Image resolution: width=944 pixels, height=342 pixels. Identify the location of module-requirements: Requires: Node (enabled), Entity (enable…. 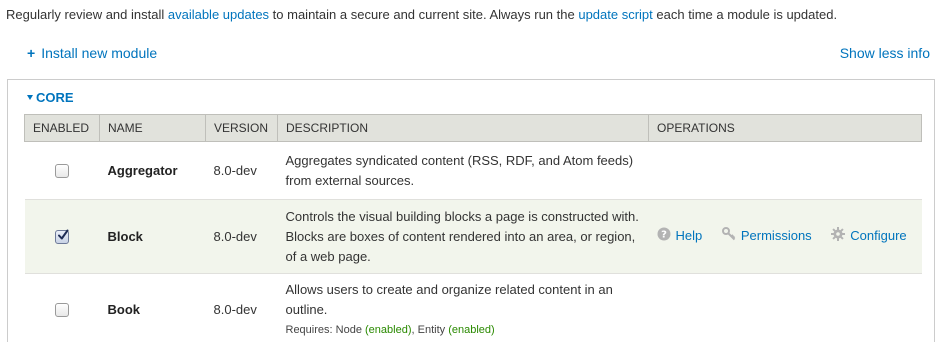
(463, 330).